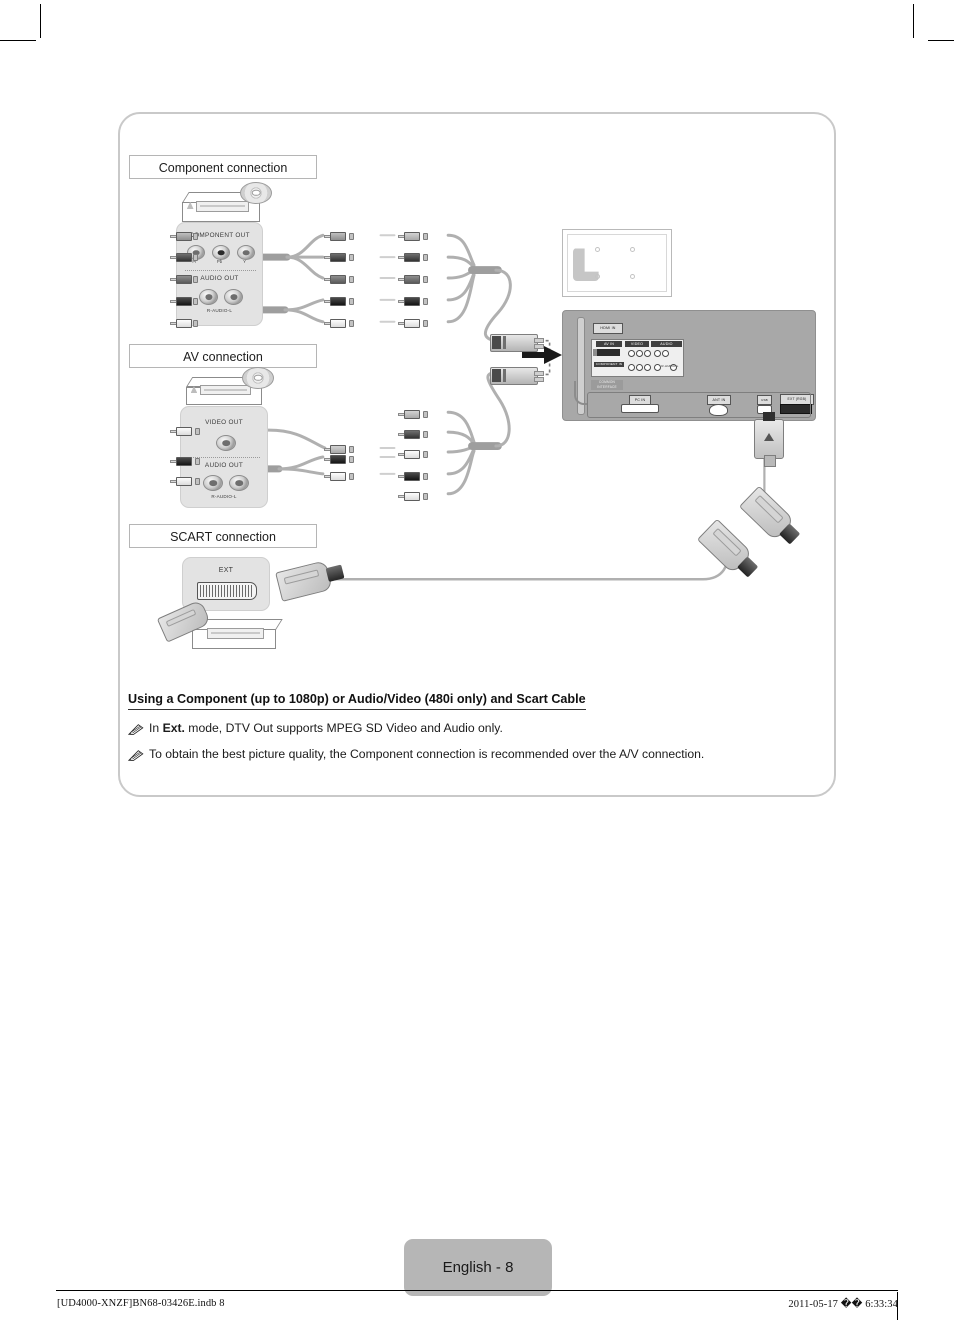 Image resolution: width=954 pixels, height=1321 pixels. What do you see at coordinates (339, 236) in the screenshot?
I see `plug-component-pr-mid` at bounding box center [339, 236].